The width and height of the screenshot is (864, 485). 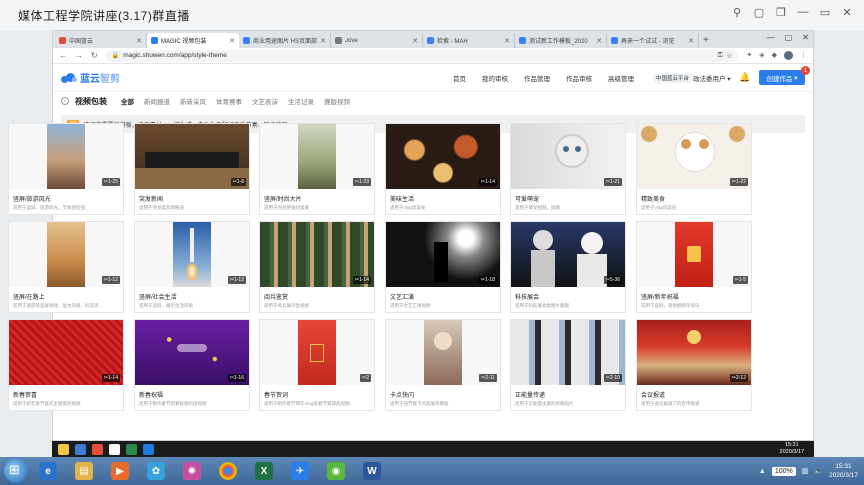 I want to click on create-work-button: 创建作品 ▾, so click(x=782, y=77).